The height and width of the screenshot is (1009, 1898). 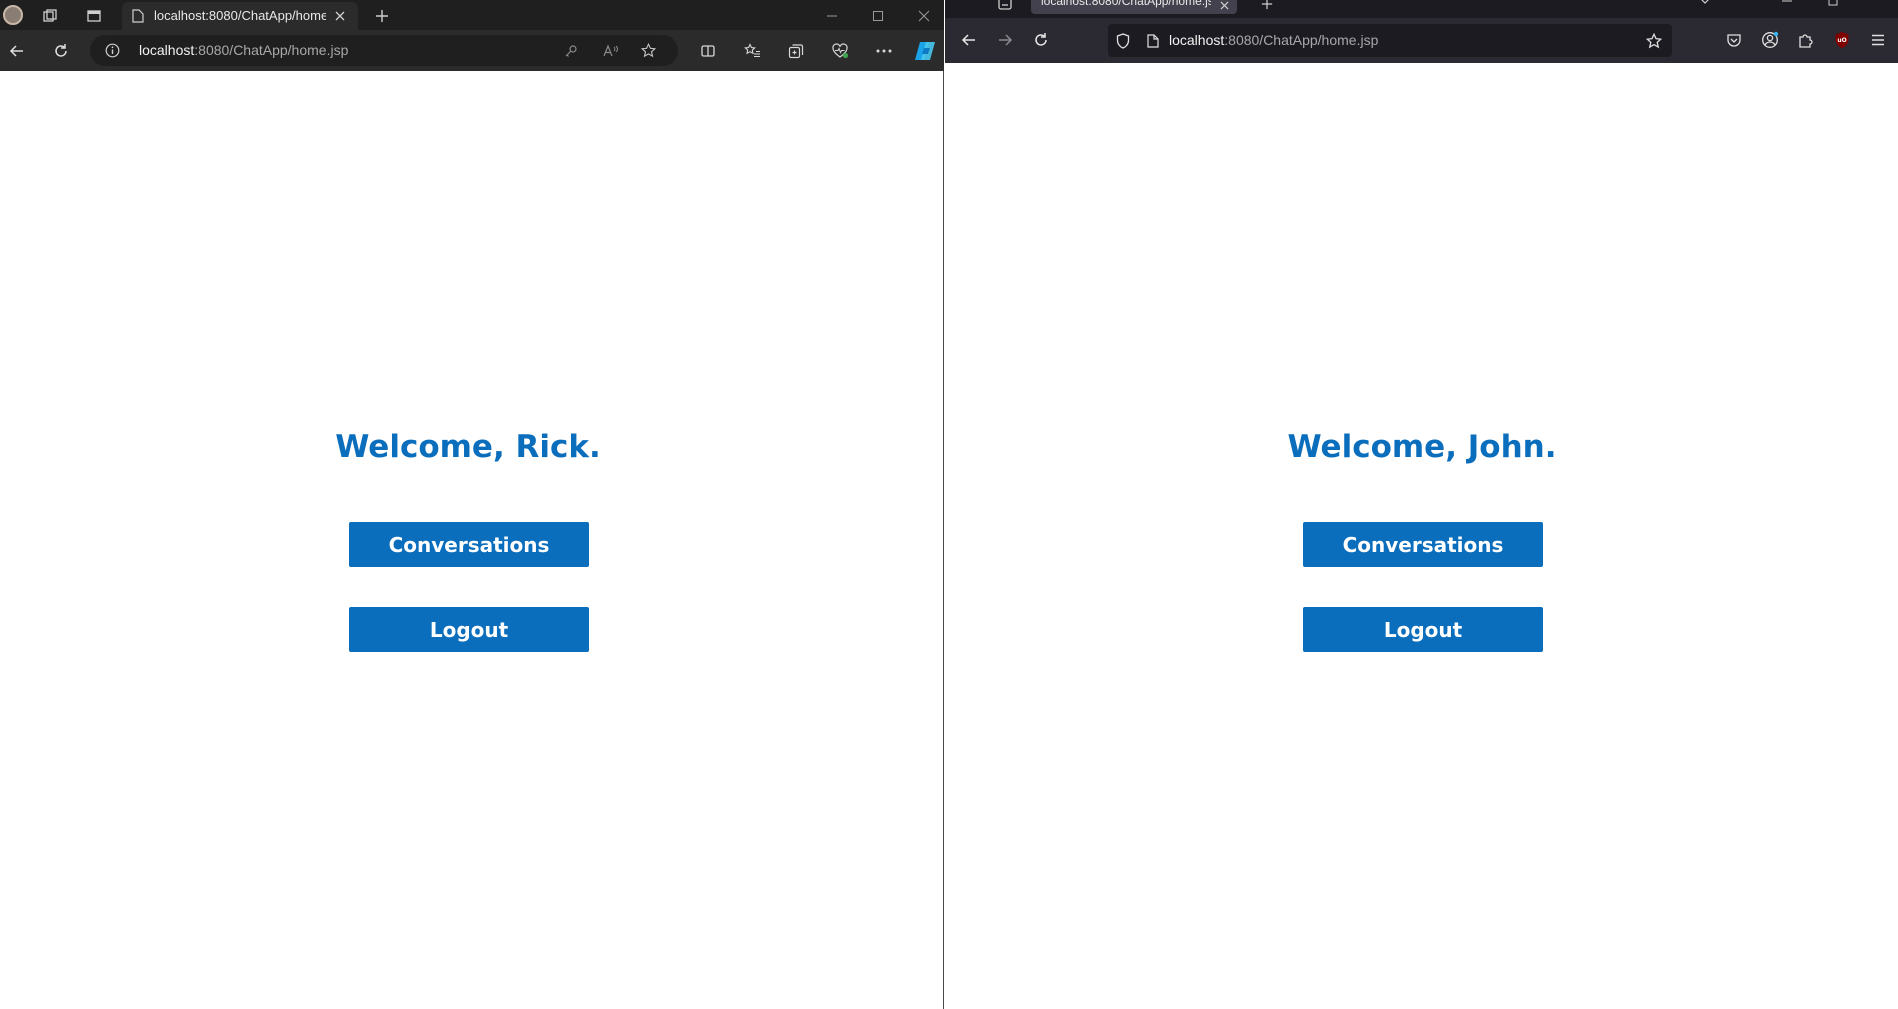 What do you see at coordinates (1421, 9) in the screenshot?
I see `firefox-tab-strip: localhost:8080/ChatApp/home.jsp` at bounding box center [1421, 9].